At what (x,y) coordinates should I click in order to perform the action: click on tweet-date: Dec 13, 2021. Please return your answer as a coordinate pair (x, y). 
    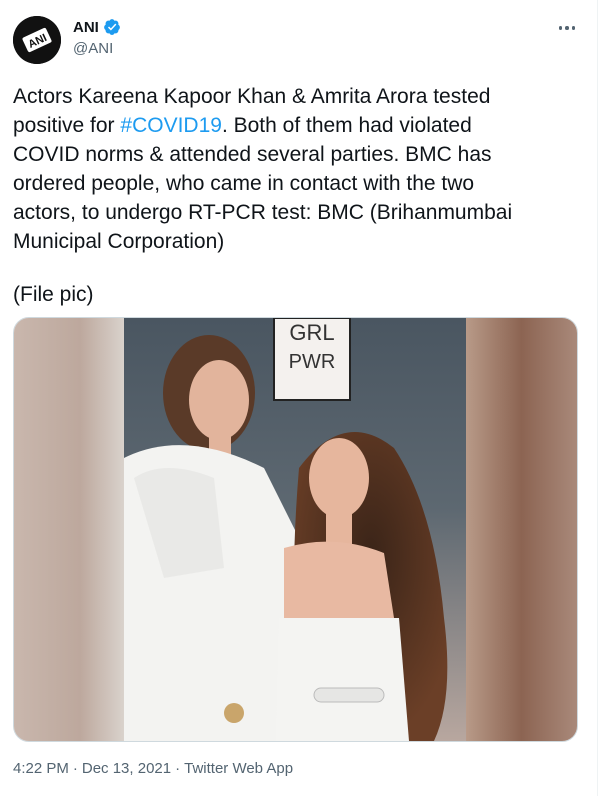
    Looking at the image, I should click on (126, 768).